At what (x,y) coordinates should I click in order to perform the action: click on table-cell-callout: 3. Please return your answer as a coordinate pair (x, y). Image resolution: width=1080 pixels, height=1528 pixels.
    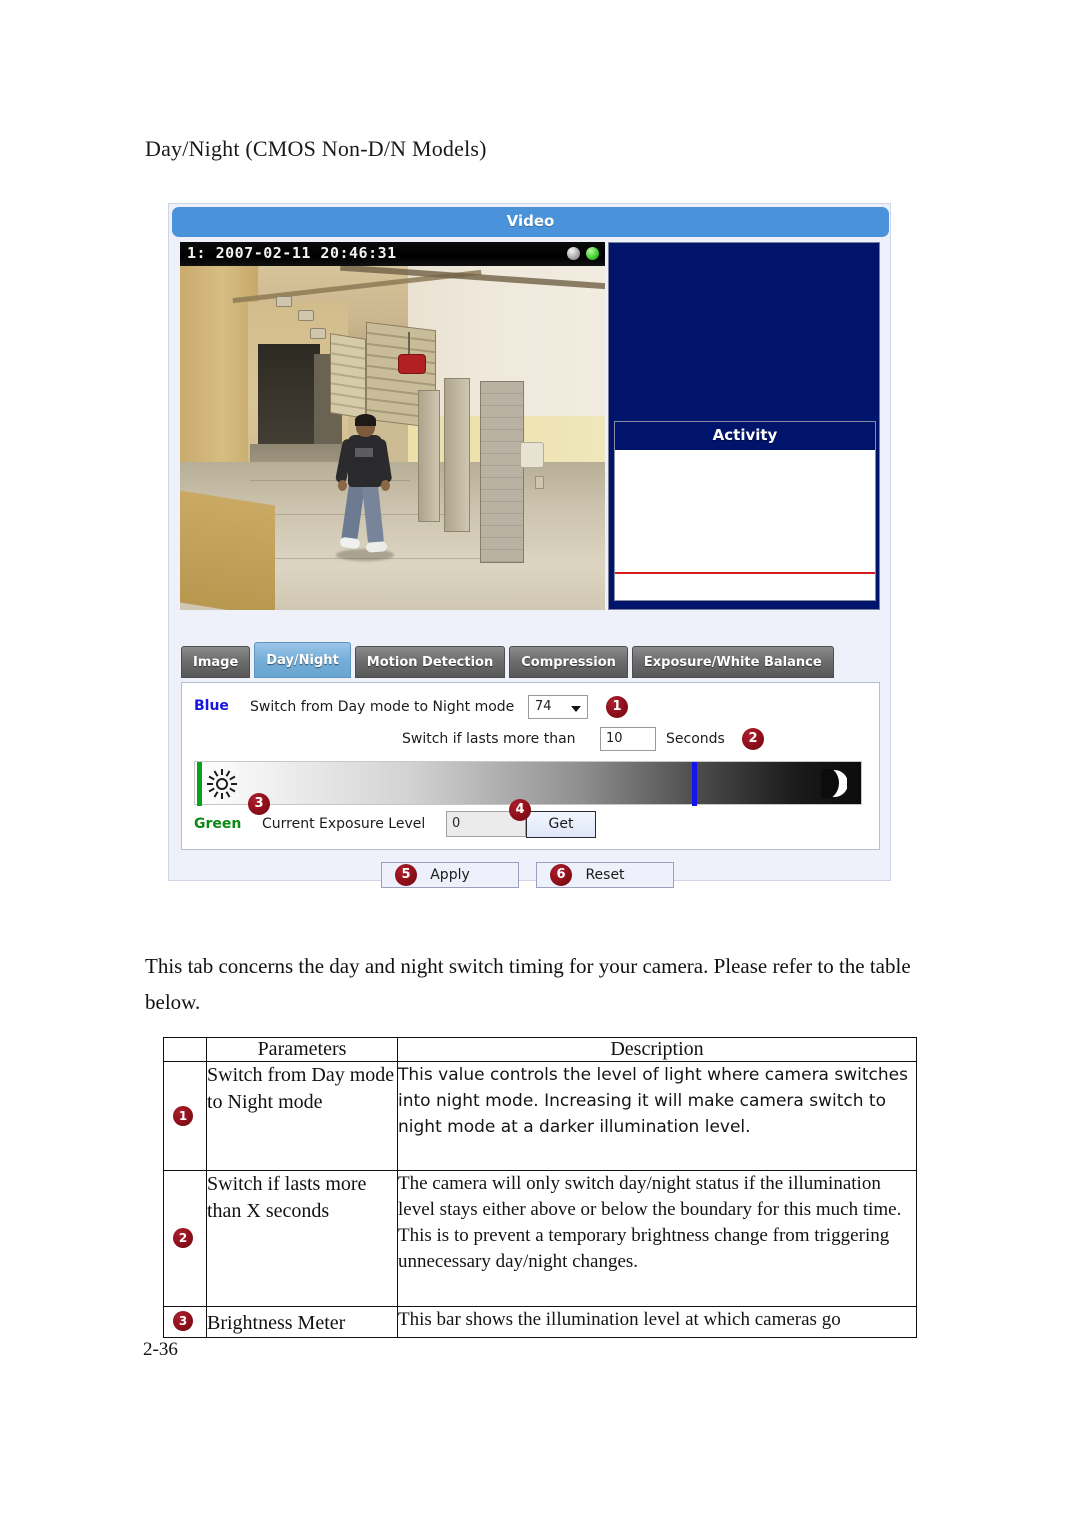
    Looking at the image, I should click on (185, 1322).